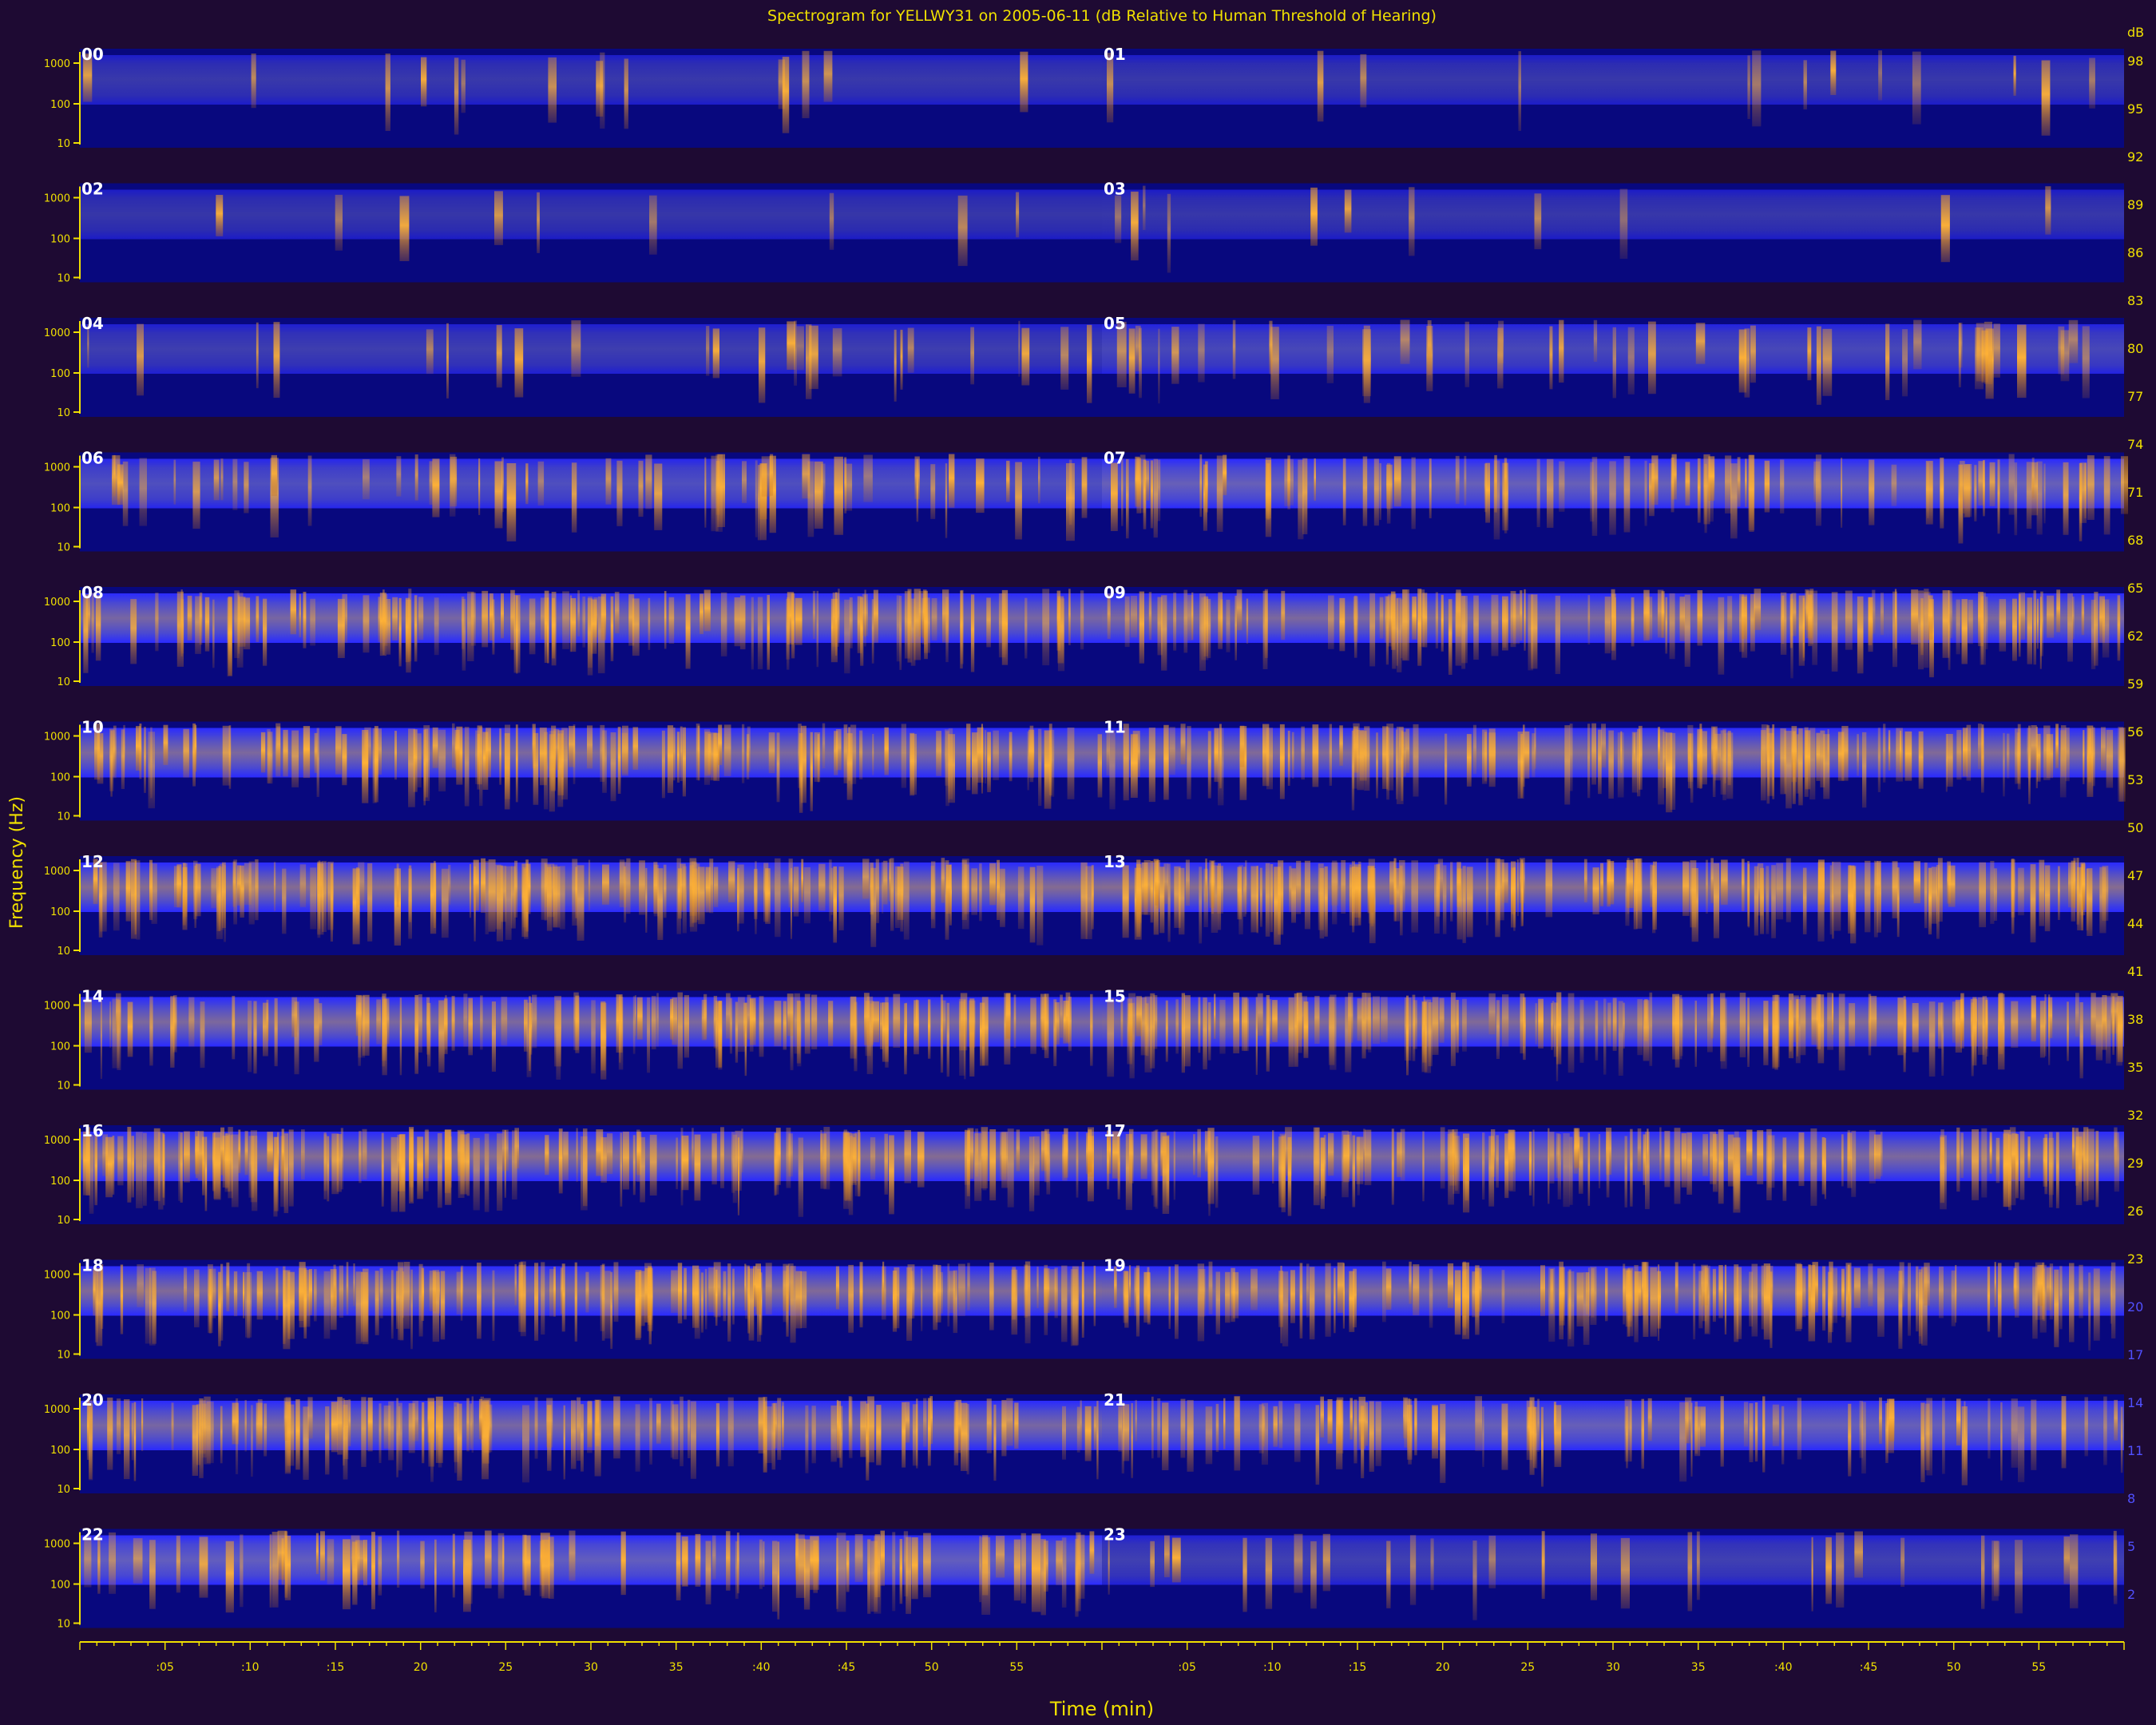 The height and width of the screenshot is (1725, 2156). What do you see at coordinates (1115, 1130) in the screenshot?
I see `hour-label: 17` at bounding box center [1115, 1130].